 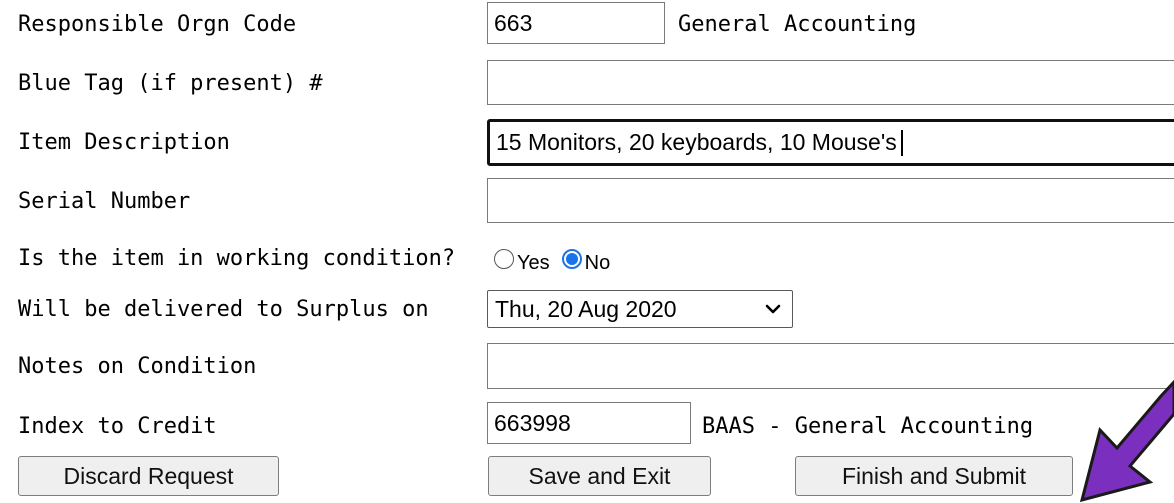 I want to click on delivery-date-value: Thu, 20 Aug 2020, so click(x=586, y=308).